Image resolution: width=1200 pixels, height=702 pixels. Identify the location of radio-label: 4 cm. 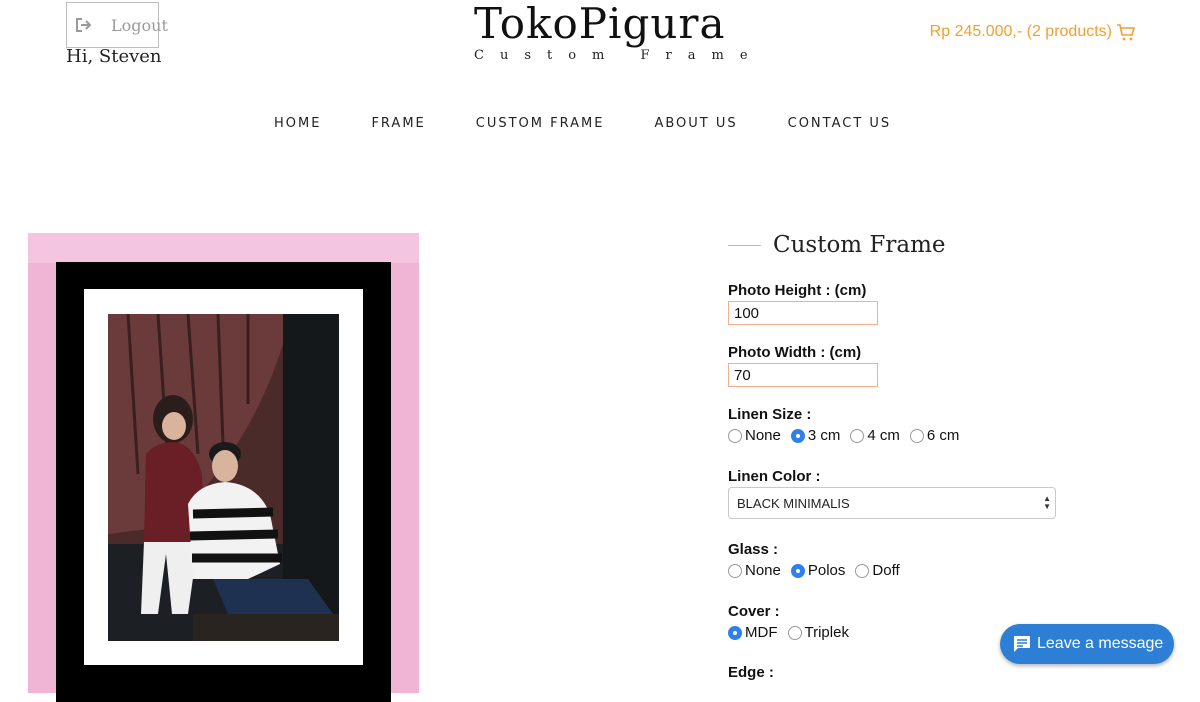
(883, 435).